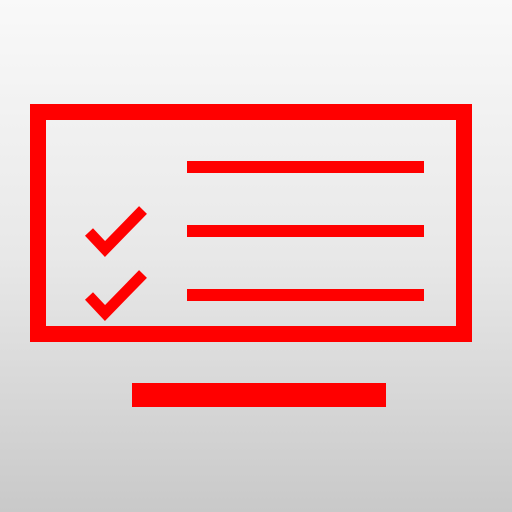 The width and height of the screenshot is (512, 512). I want to click on monitor-stand, so click(259, 395).